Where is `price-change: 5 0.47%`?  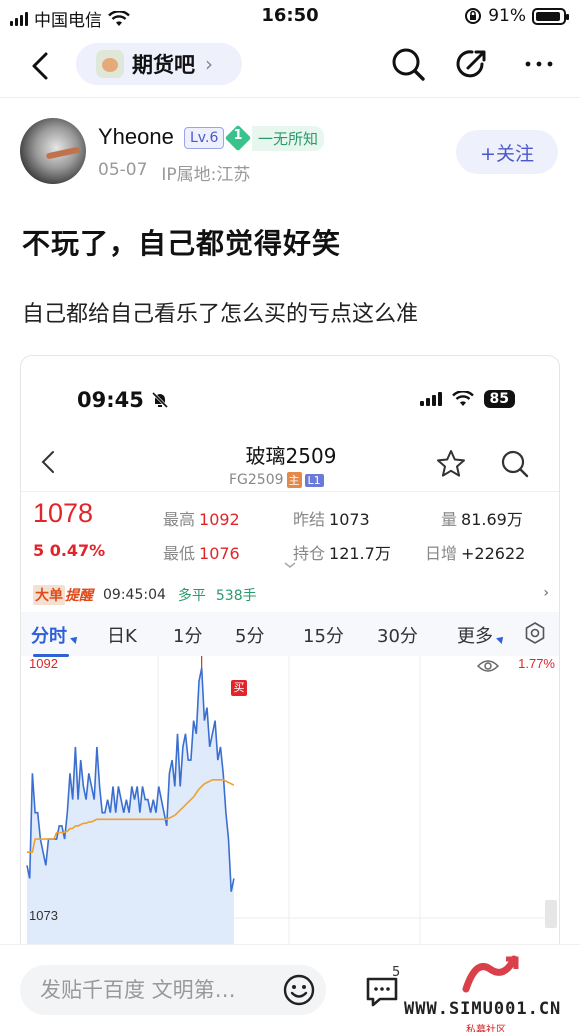
price-change: 5 0.47% is located at coordinates (69, 550).